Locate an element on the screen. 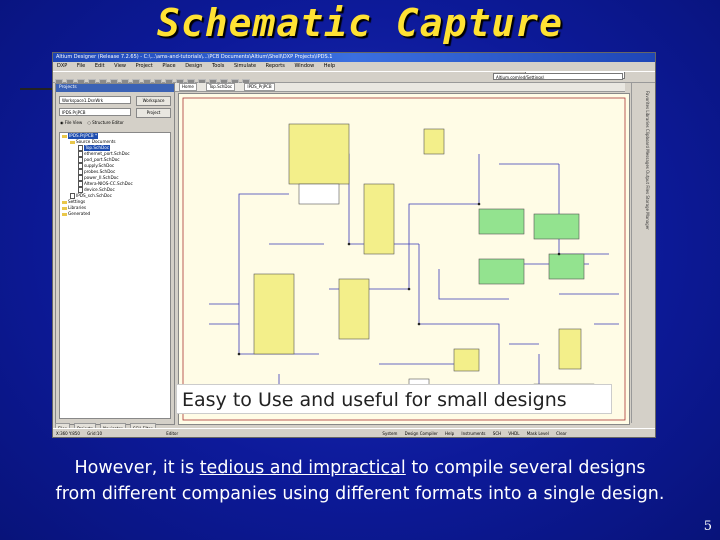 This screenshot has height=540, width=720. menu-item-edit: Edit is located at coordinates (100, 66).